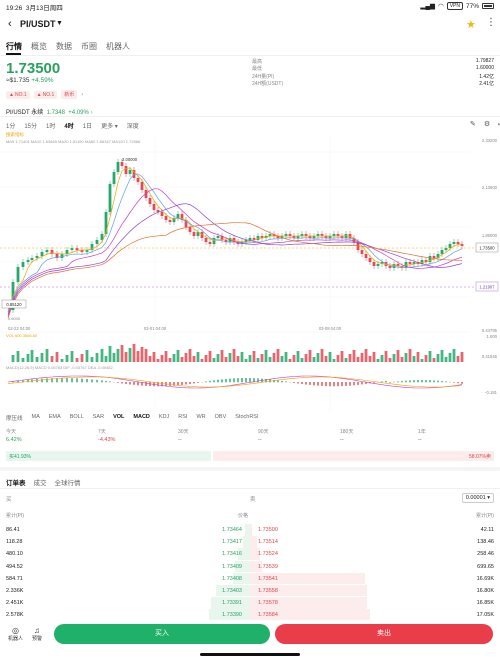  What do you see at coordinates (89, 46) in the screenshot?
I see `tab-coin-circle: 币圈` at bounding box center [89, 46].